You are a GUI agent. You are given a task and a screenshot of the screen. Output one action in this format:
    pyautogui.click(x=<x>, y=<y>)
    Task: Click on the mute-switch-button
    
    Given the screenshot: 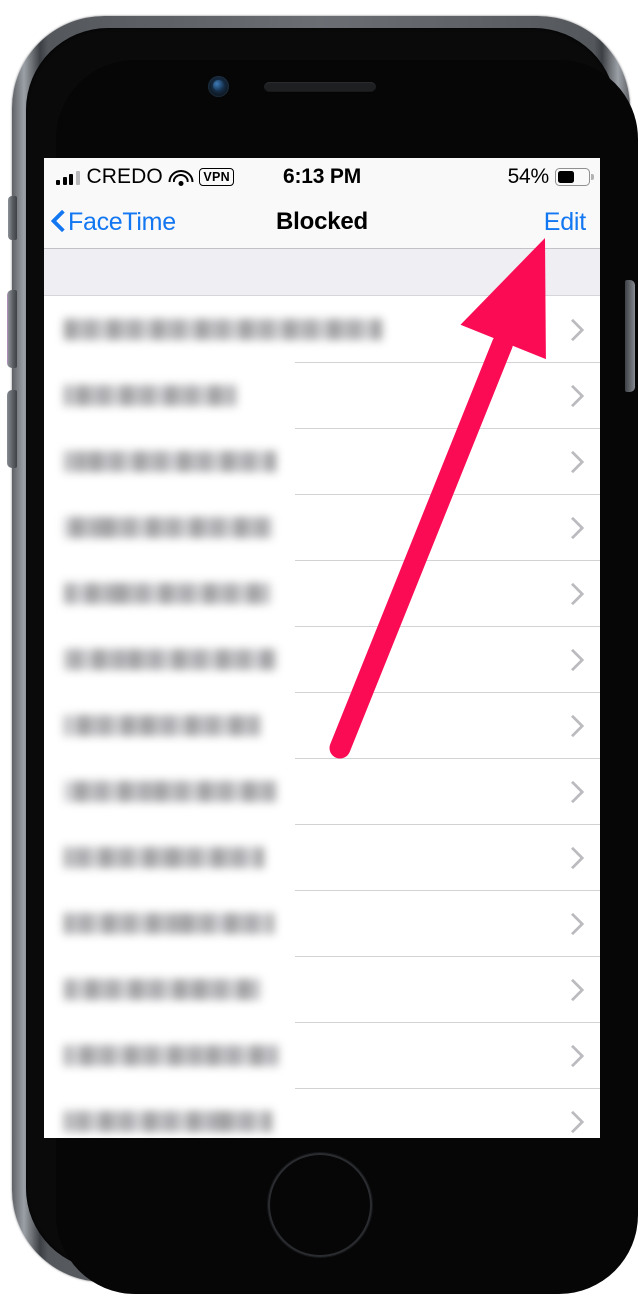 What is the action you would take?
    pyautogui.click(x=12, y=218)
    